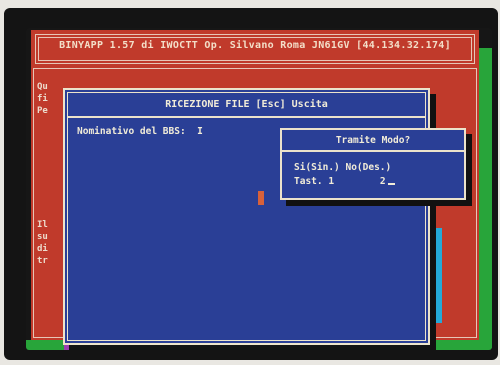 The height and width of the screenshot is (365, 500). Describe the element at coordinates (261, 198) in the screenshot. I see `cursor-block` at that location.